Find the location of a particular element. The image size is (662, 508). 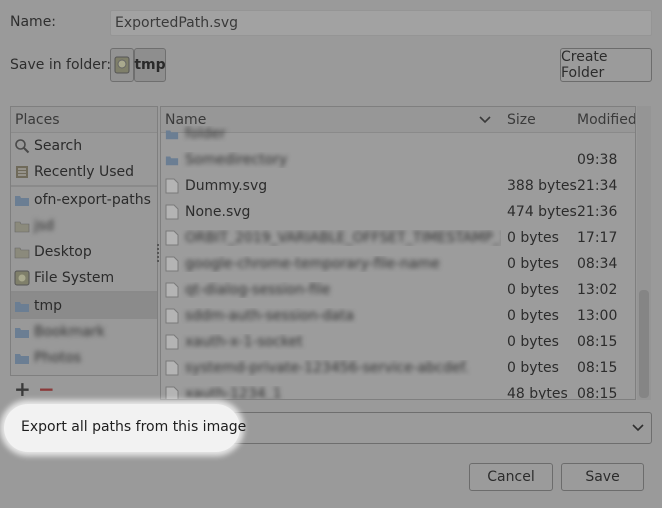

export-option-label: Export all paths from this image is located at coordinates (134, 427).